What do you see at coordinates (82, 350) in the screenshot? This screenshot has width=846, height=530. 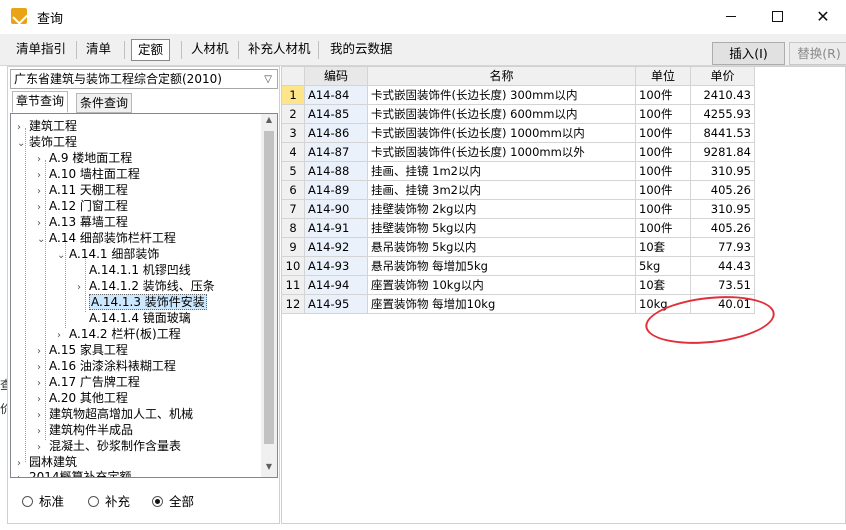 I see `tree-item: › A.15 家具工程` at bounding box center [82, 350].